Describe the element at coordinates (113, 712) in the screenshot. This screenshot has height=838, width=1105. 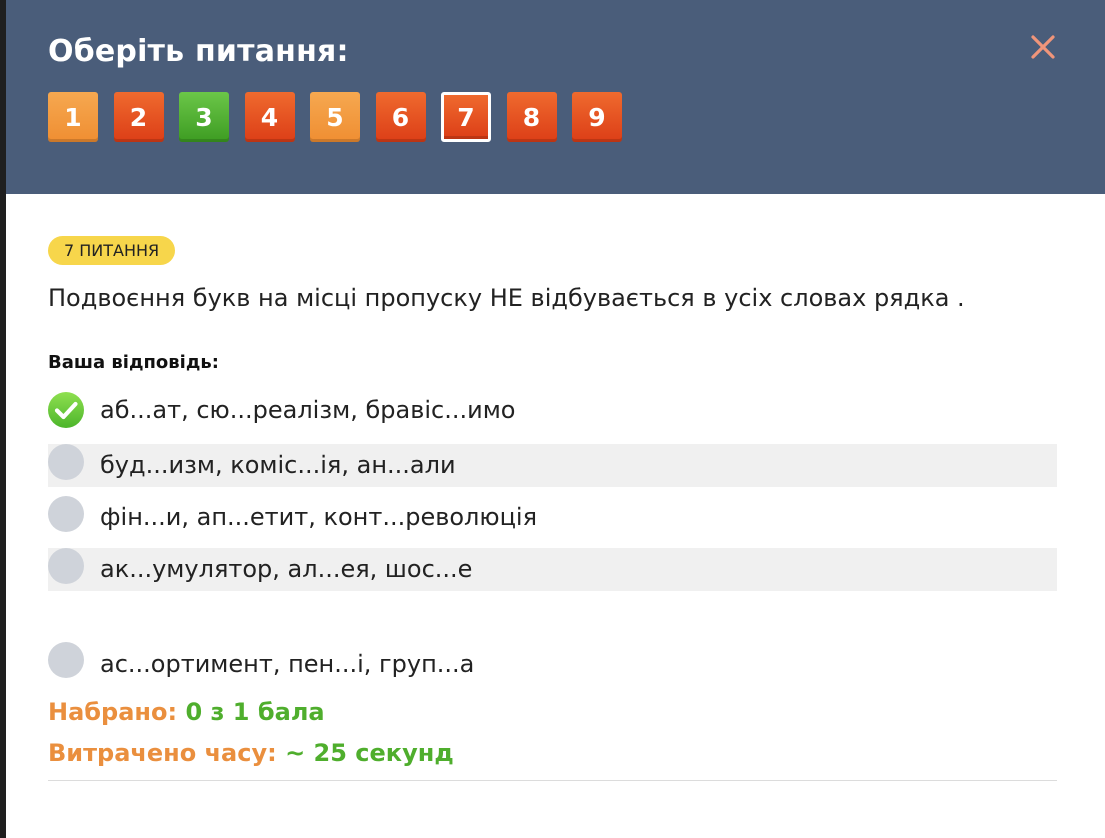
I see `score-label: Набрано:` at that location.